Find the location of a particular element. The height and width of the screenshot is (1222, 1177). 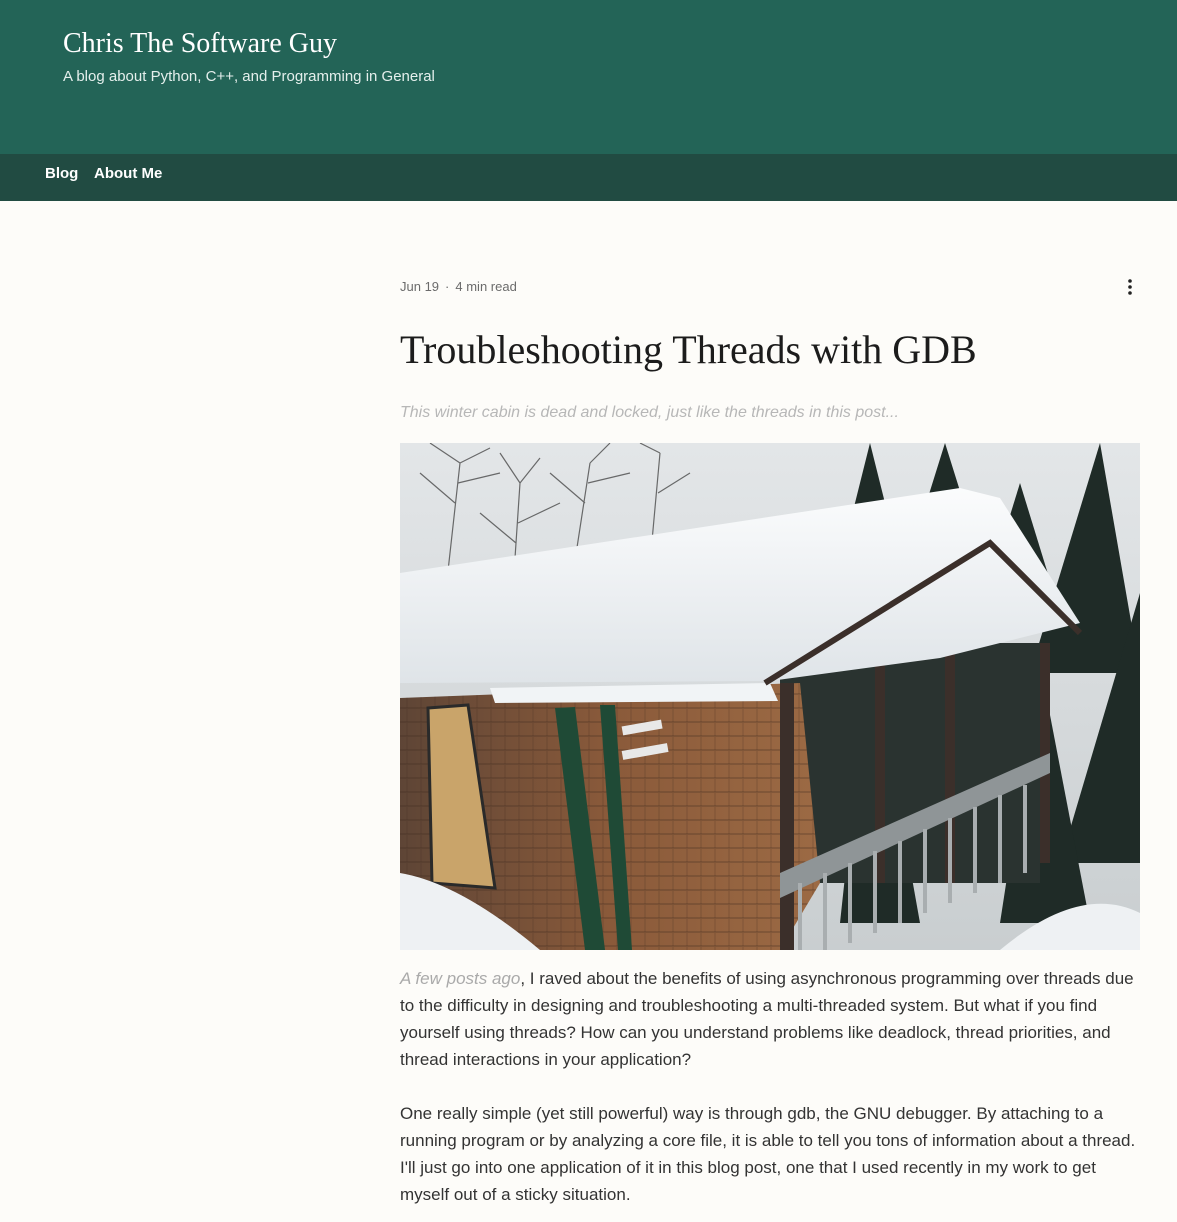

nav-item-about-me: About Me is located at coordinates (128, 173).